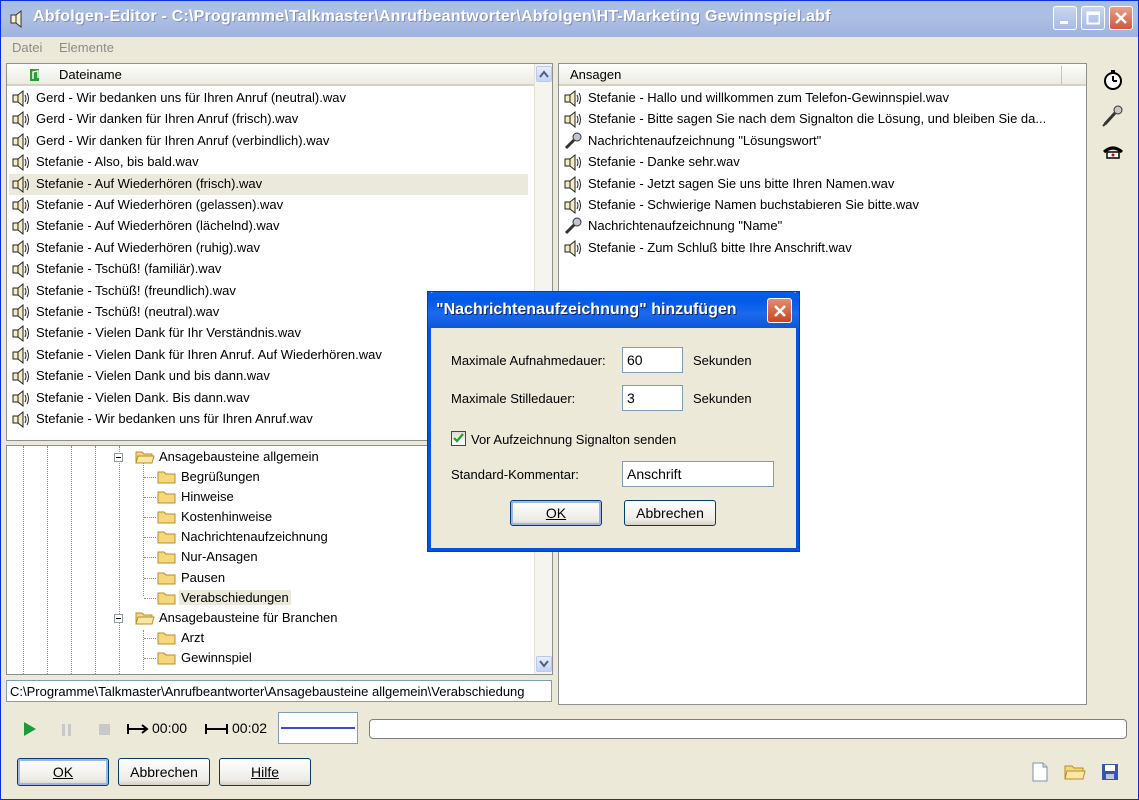 This screenshot has width=1139, height=800. Describe the element at coordinates (1113, 80) in the screenshot. I see `stopwatch-icon` at that location.